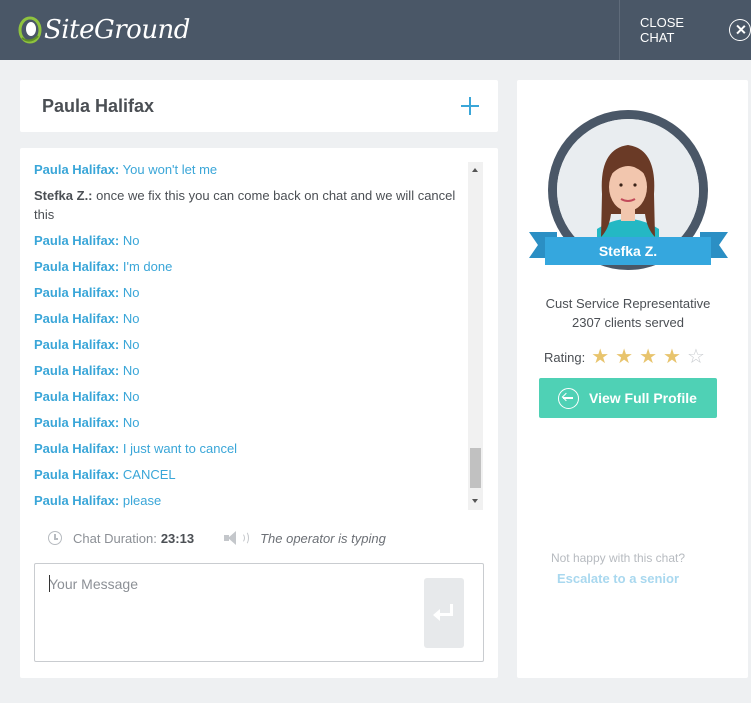 The height and width of the screenshot is (703, 751). I want to click on siteground-logo: SiteGround, so click(104, 30).